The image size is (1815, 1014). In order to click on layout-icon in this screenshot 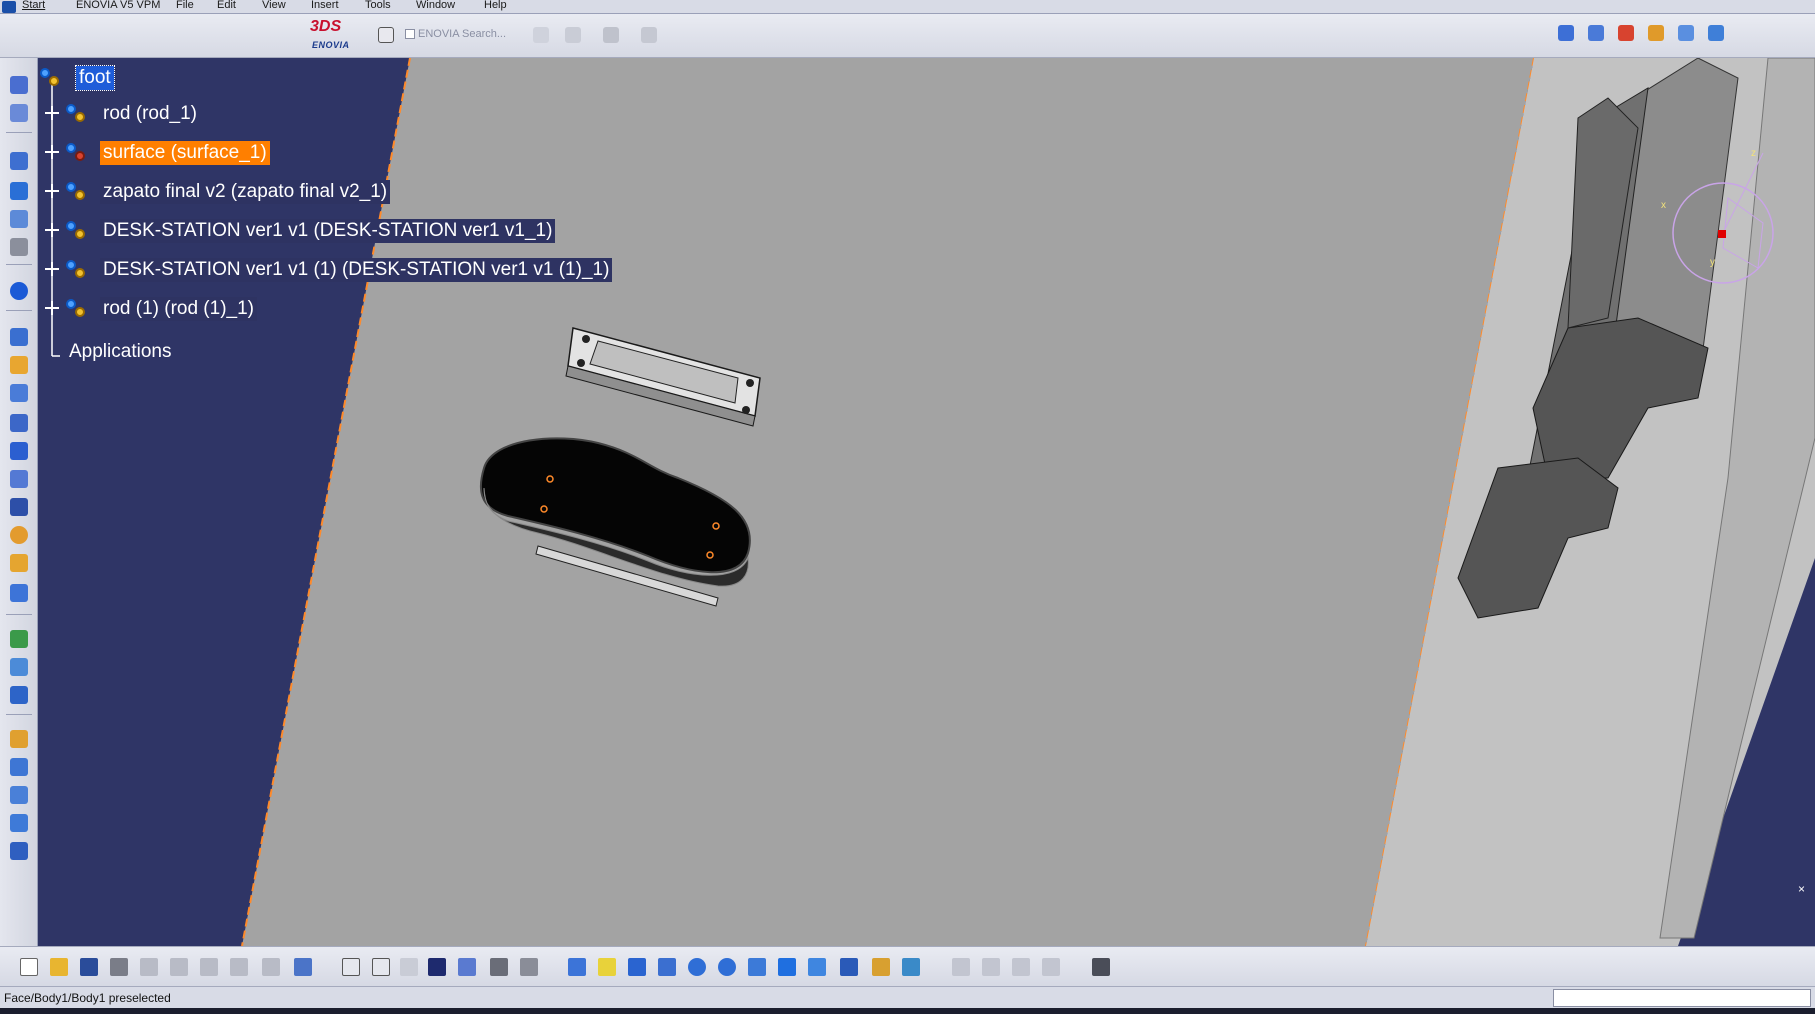, I will do `click(19, 479)`.